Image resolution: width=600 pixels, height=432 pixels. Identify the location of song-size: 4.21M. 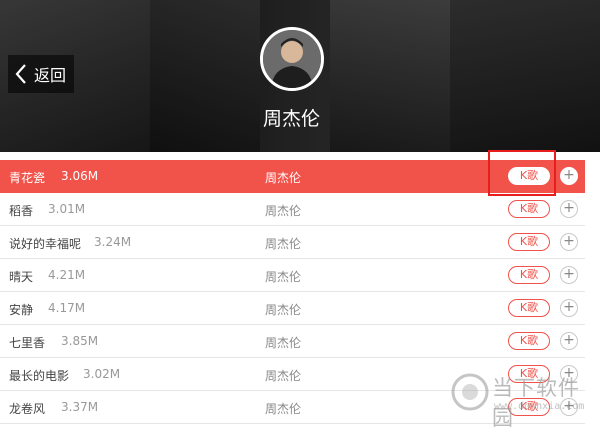
(67, 275).